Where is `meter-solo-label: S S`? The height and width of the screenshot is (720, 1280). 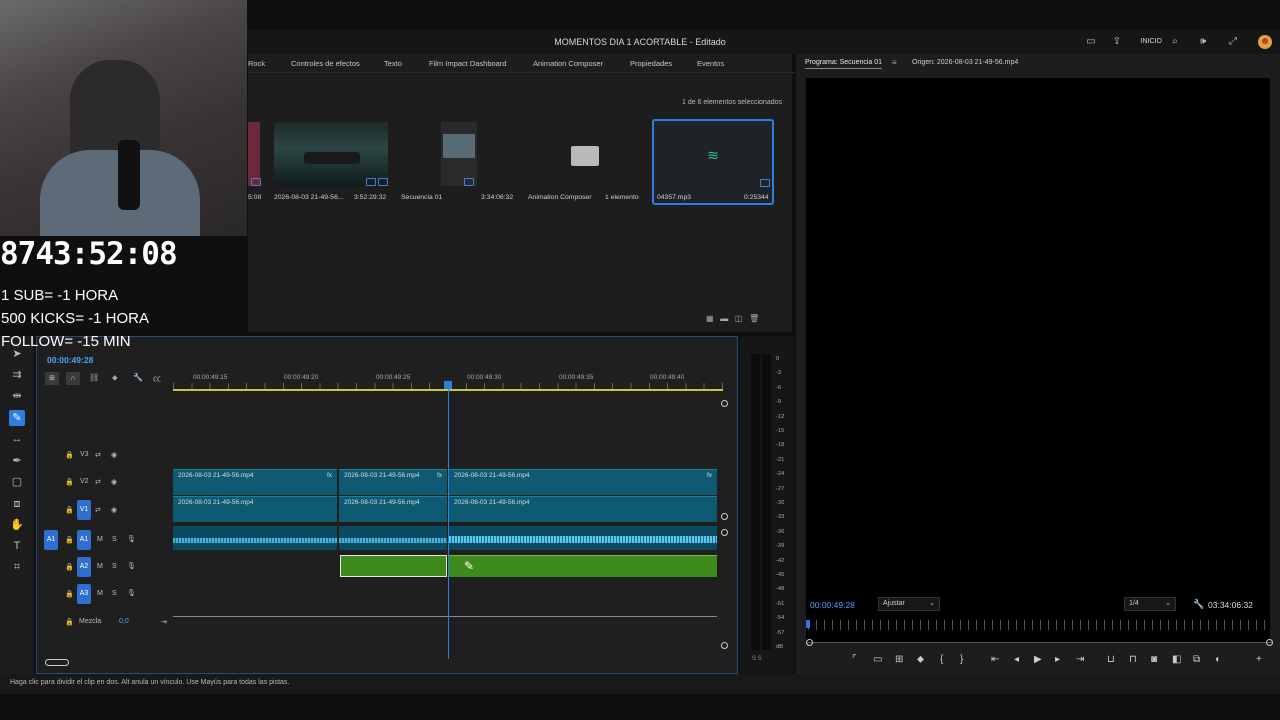 meter-solo-label: S S is located at coordinates (757, 659).